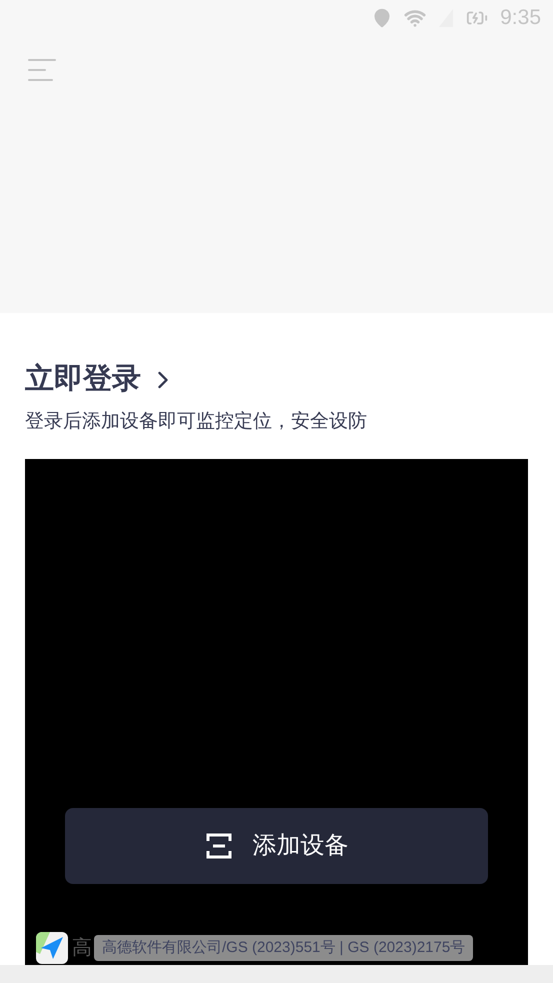  Describe the element at coordinates (415, 18) in the screenshot. I see `wifi-icon` at that location.